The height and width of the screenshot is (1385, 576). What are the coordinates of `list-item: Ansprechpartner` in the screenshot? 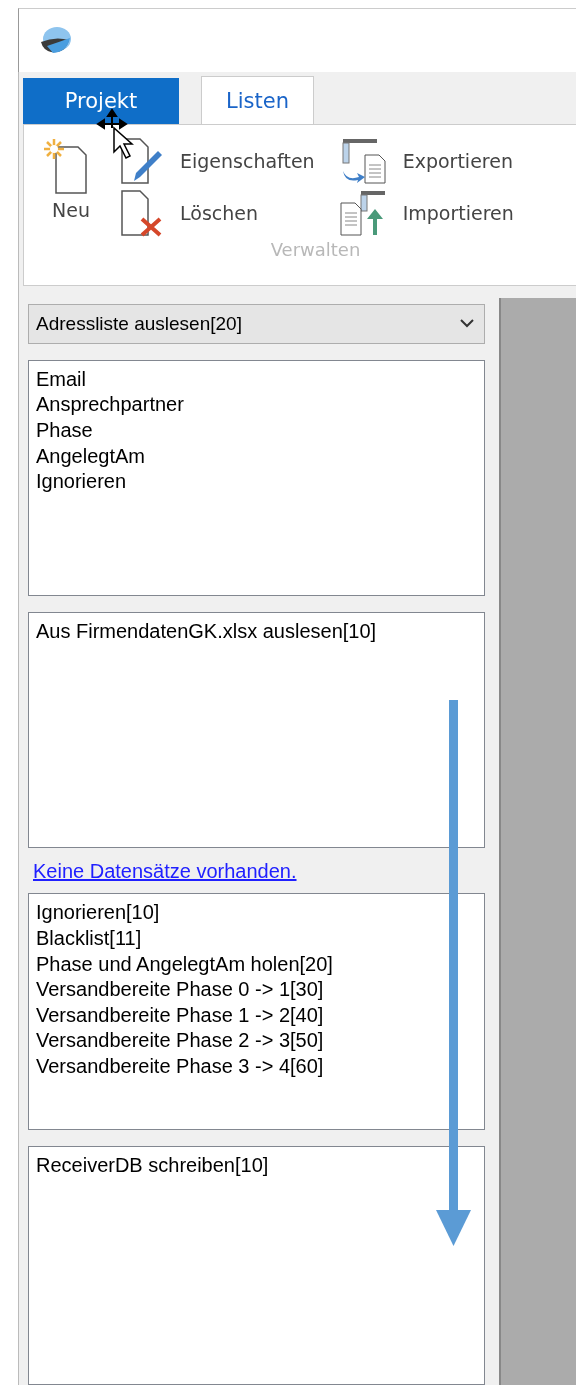 It's located at (110, 405).